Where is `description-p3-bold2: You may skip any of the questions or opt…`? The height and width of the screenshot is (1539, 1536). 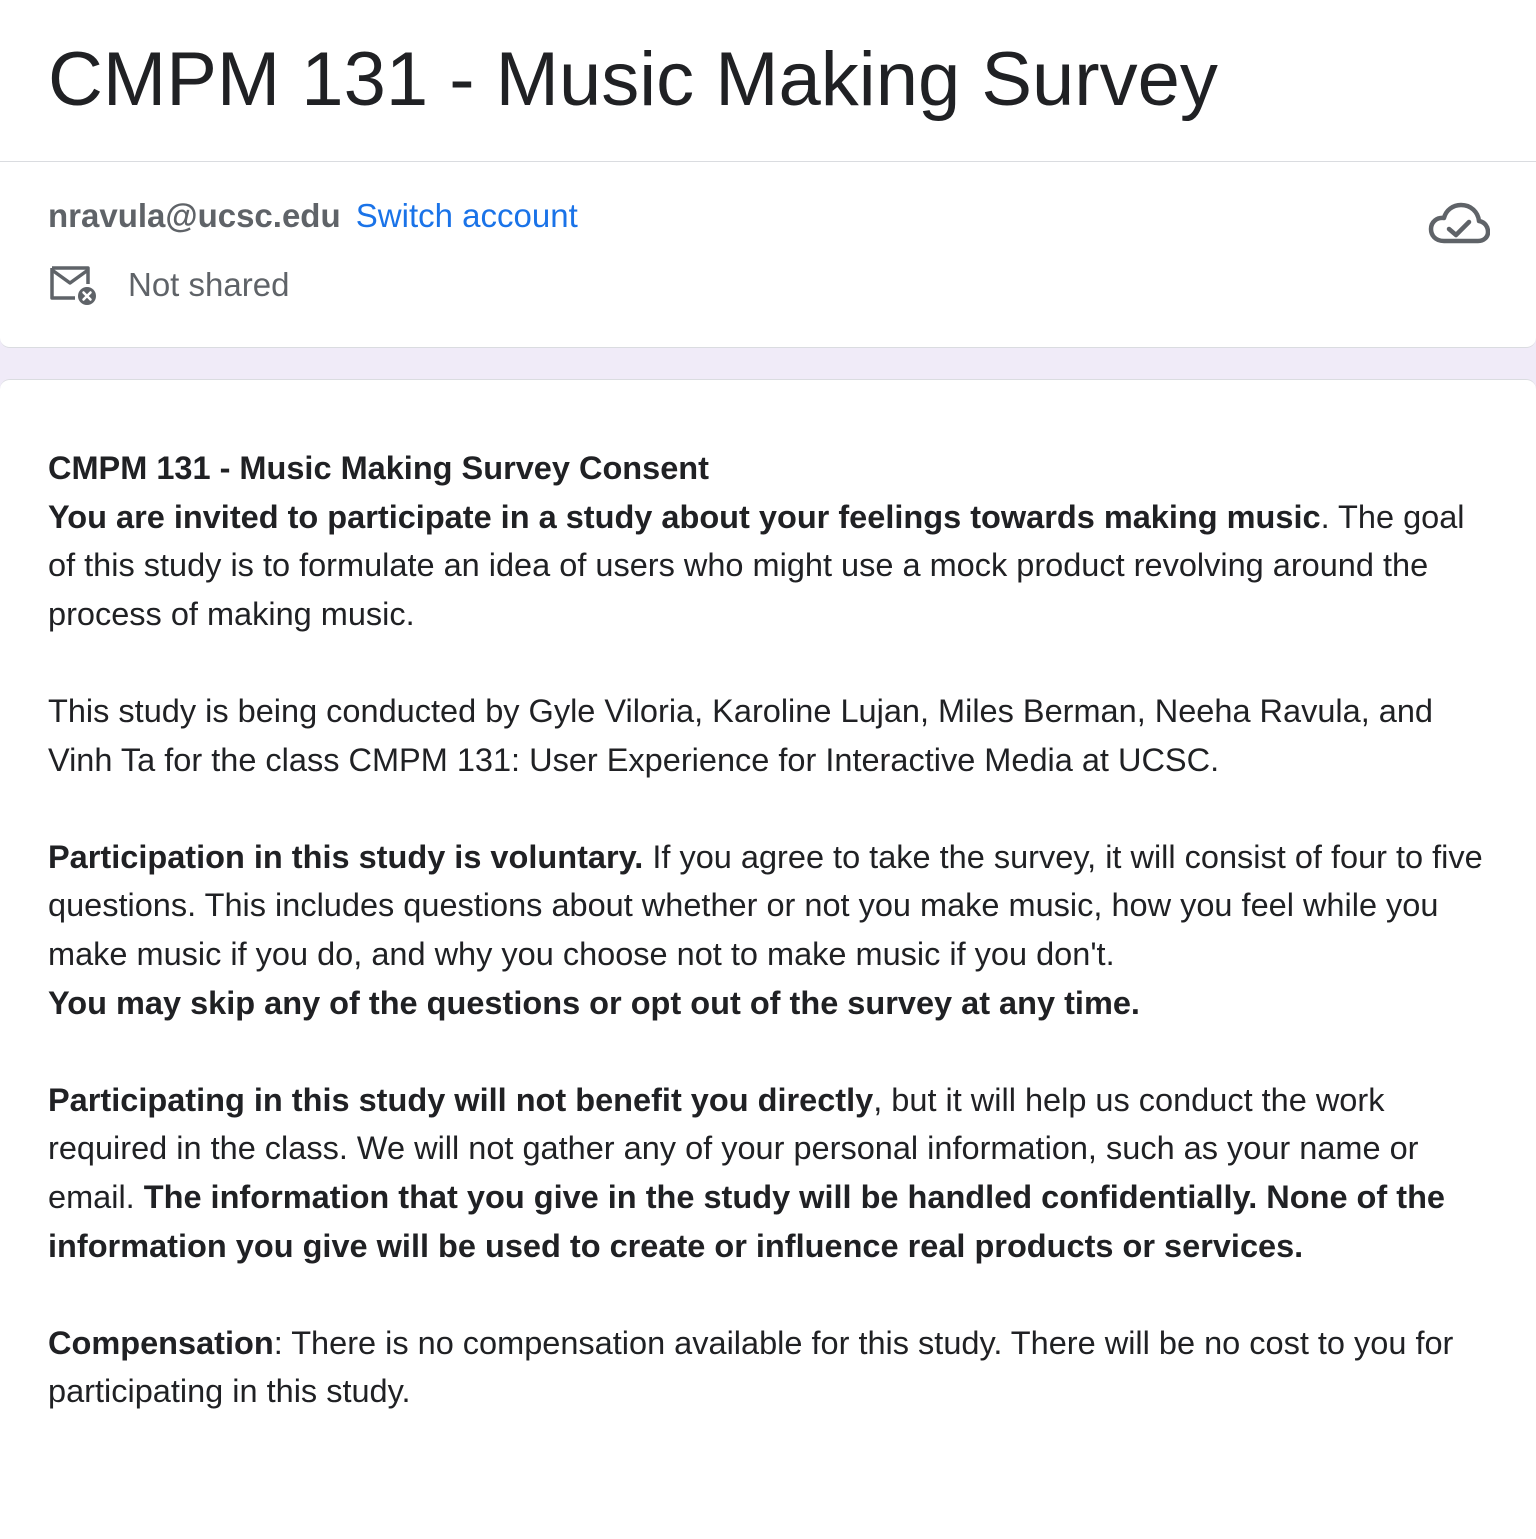 description-p3-bold2: You may skip any of the questions or opt… is located at coordinates (594, 1002).